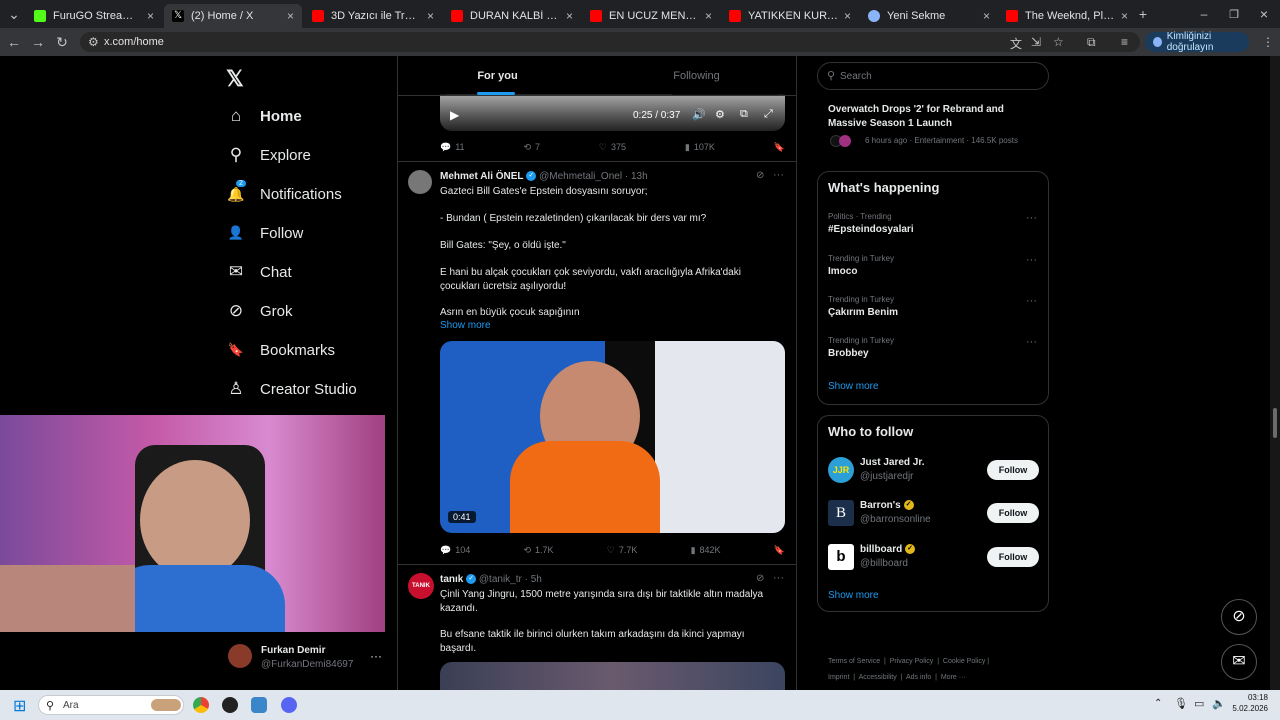 The height and width of the screenshot is (720, 1280). I want to click on microphone-icon: 🎙, so click(1181, 703).